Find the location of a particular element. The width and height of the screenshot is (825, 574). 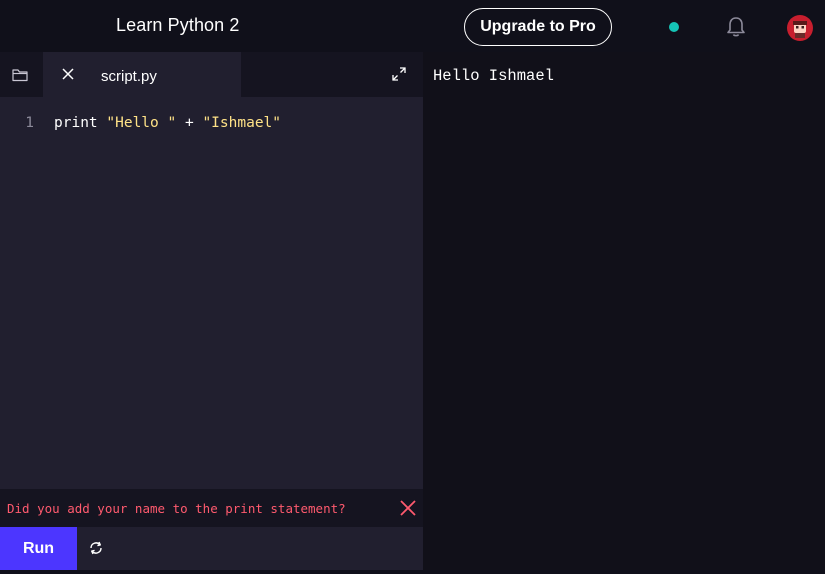

folder-icon is located at coordinates (20, 74).